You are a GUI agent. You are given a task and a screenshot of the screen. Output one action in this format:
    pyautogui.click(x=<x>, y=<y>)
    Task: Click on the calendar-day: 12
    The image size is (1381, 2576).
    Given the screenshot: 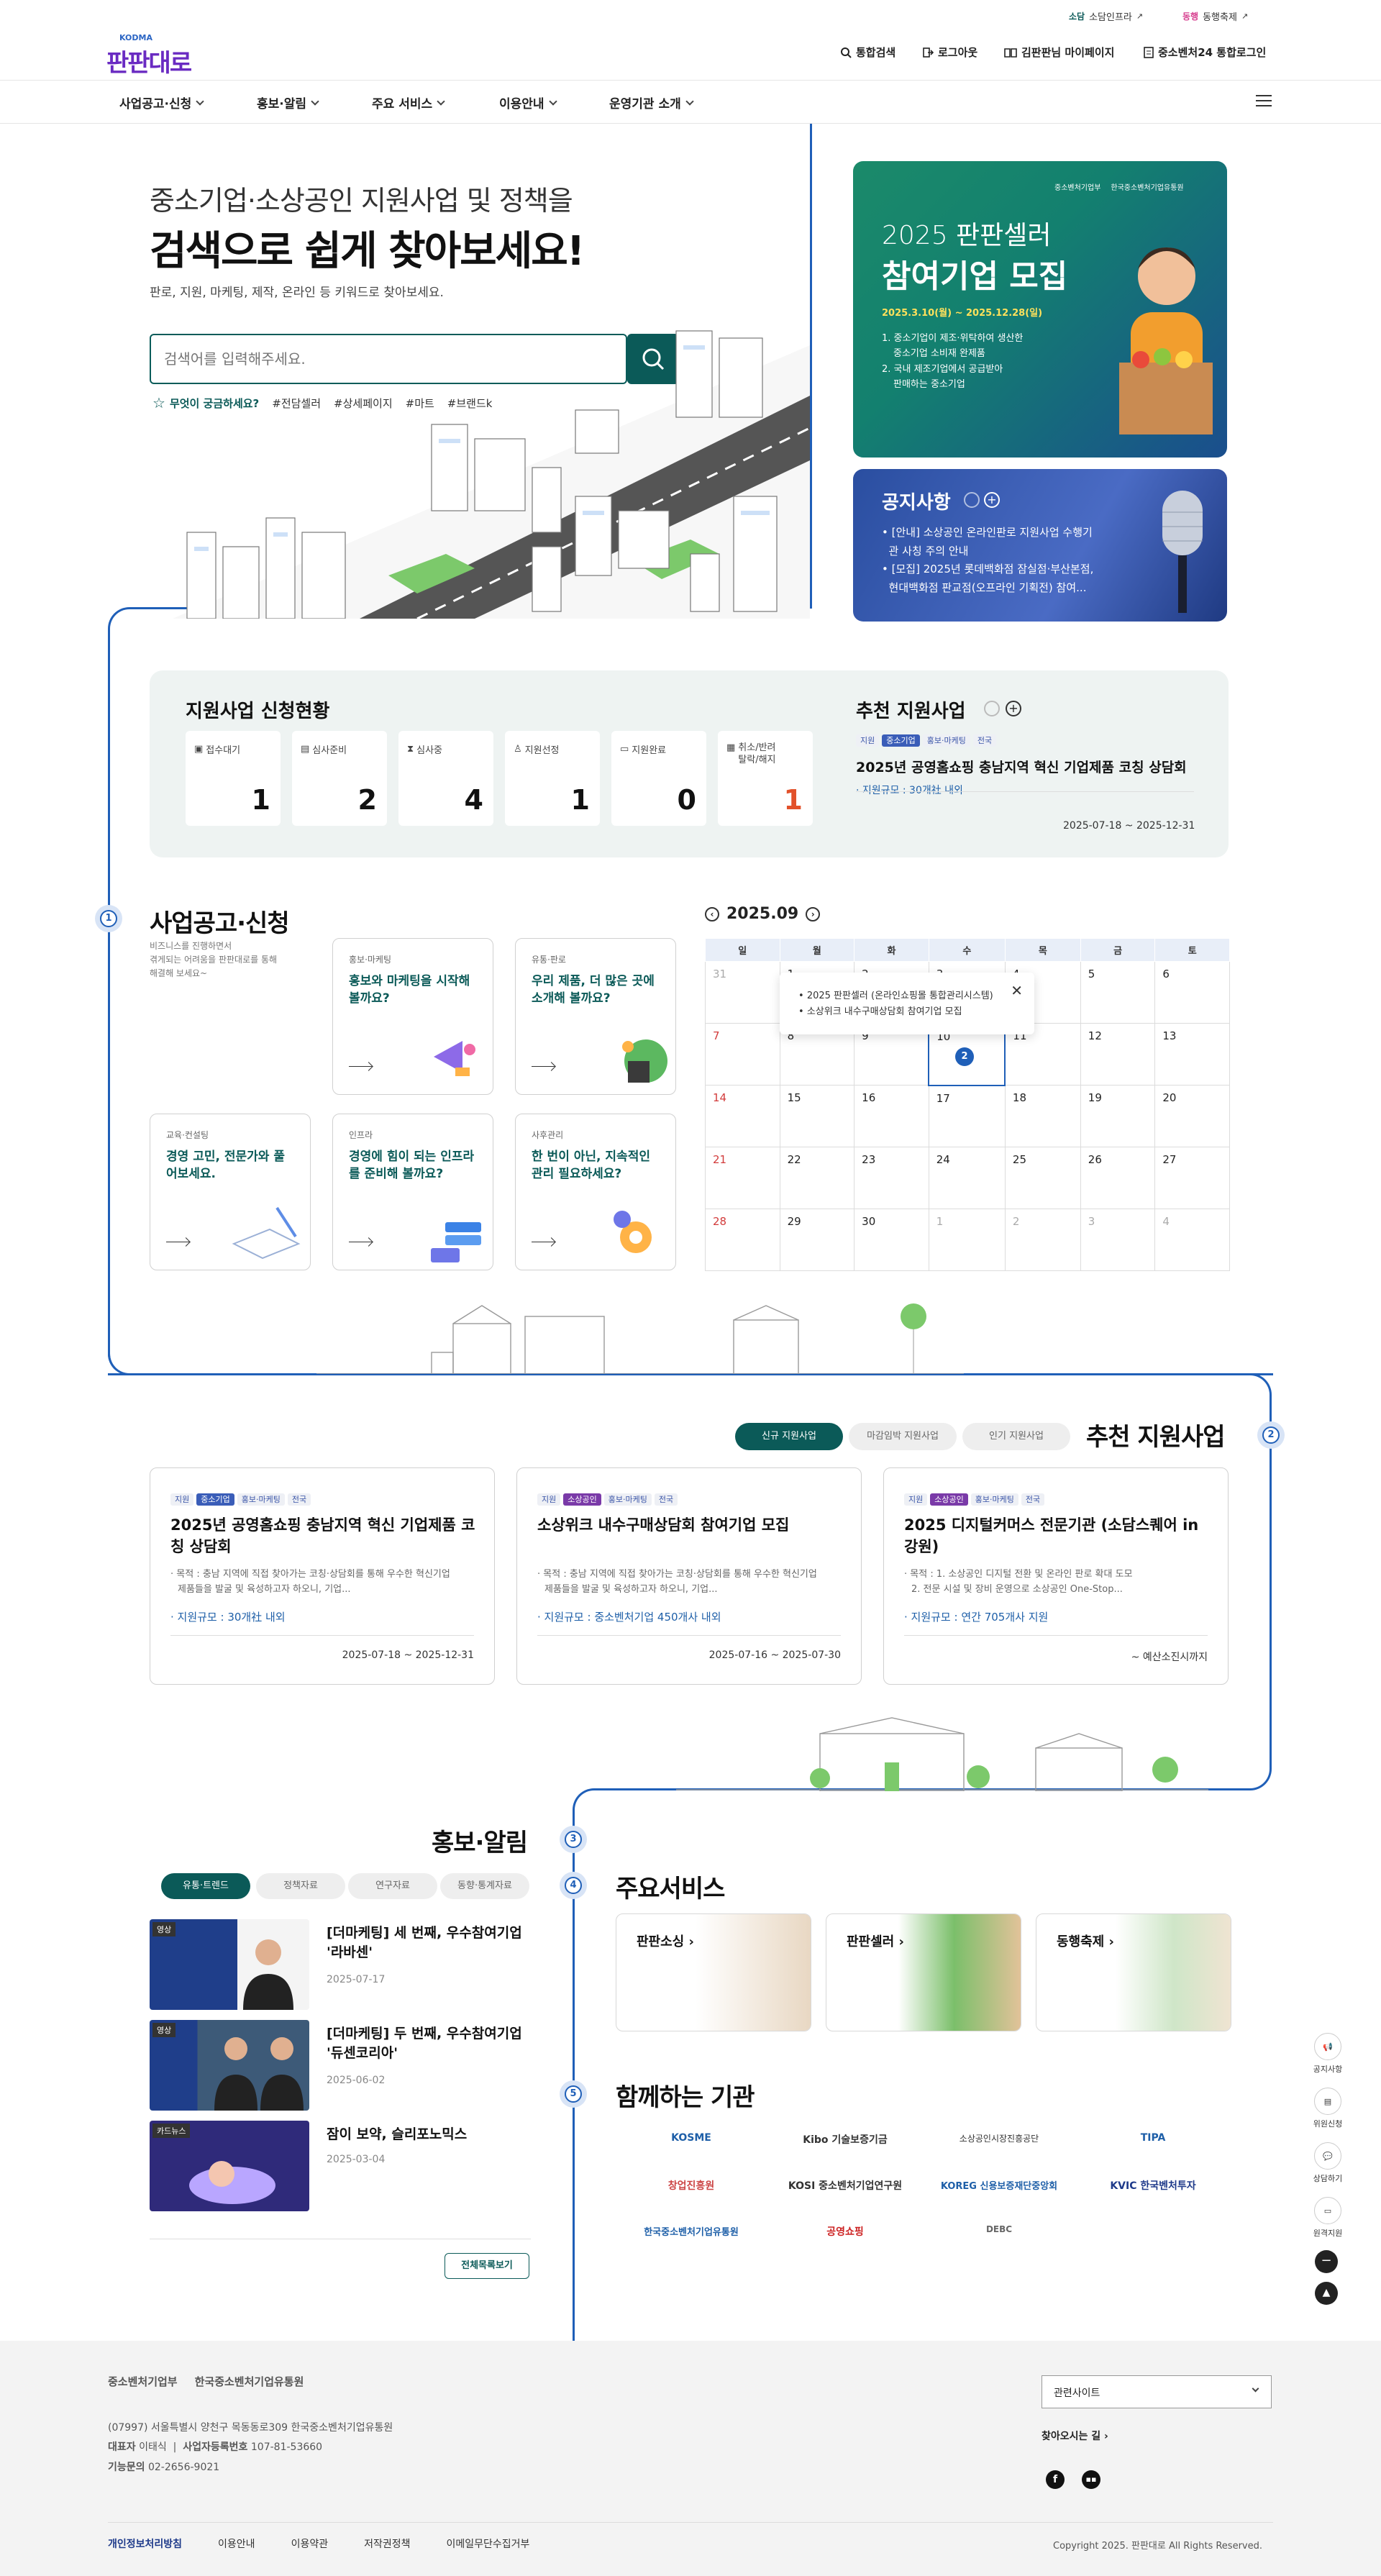 What is the action you would take?
    pyautogui.click(x=1118, y=1054)
    